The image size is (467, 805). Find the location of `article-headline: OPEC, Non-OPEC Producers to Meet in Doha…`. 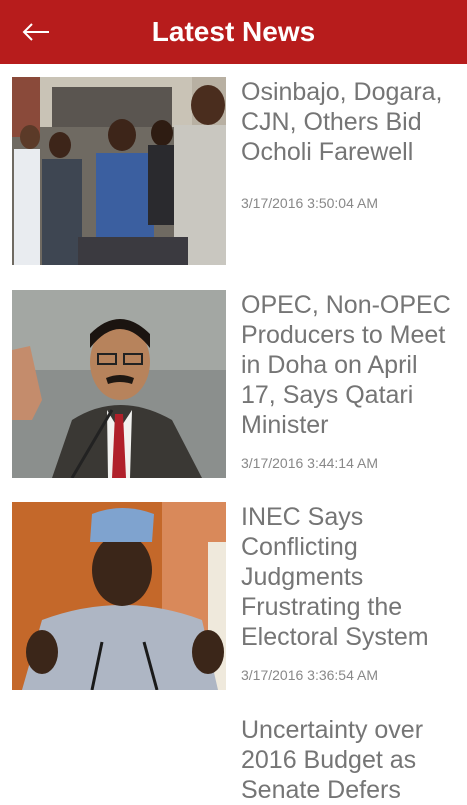

article-headline: OPEC, Non-OPEC Producers to Meet in Doha… is located at coordinates (349, 365).